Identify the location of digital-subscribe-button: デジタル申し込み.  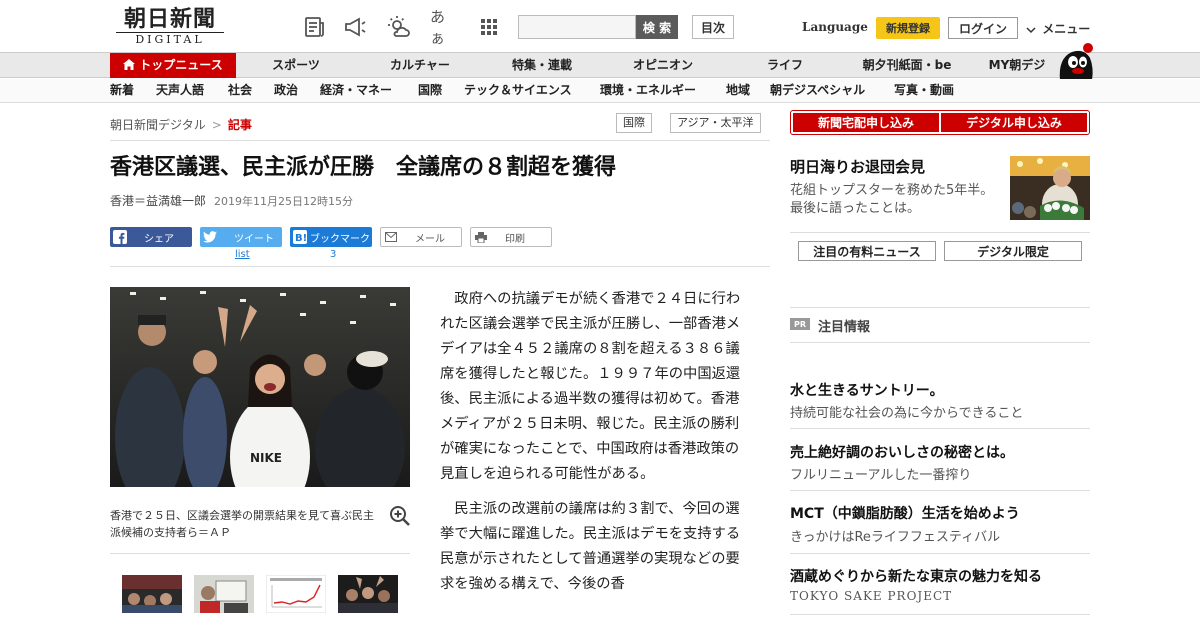
(1014, 122).